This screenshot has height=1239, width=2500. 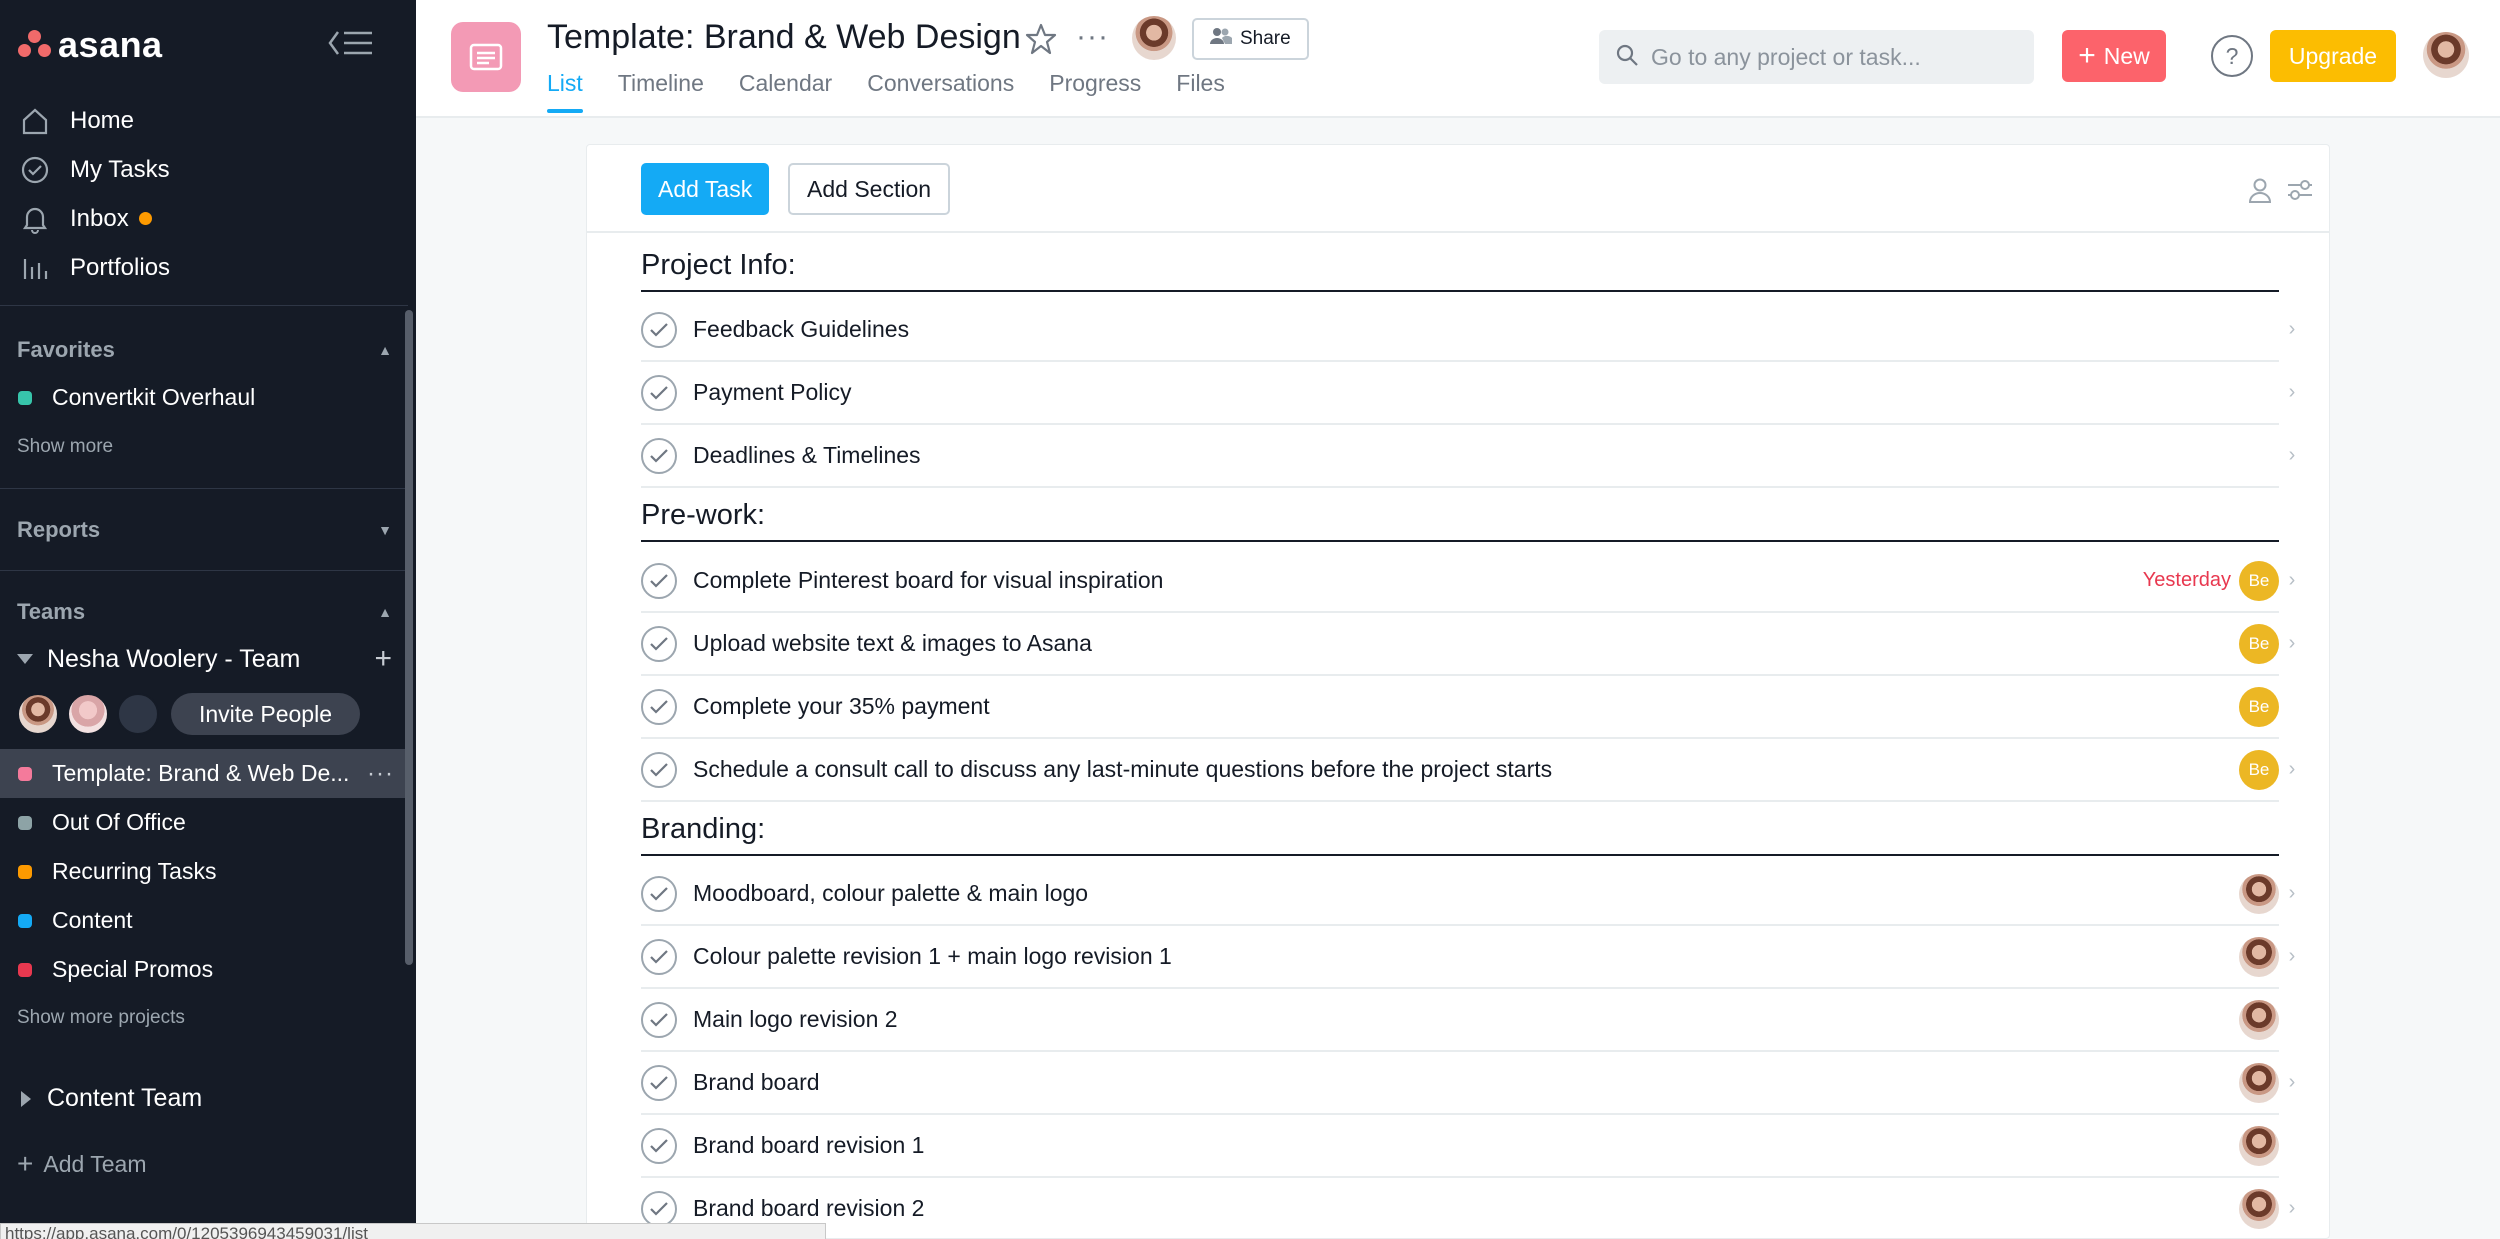 I want to click on section-header: Branding:, so click(x=1460, y=834).